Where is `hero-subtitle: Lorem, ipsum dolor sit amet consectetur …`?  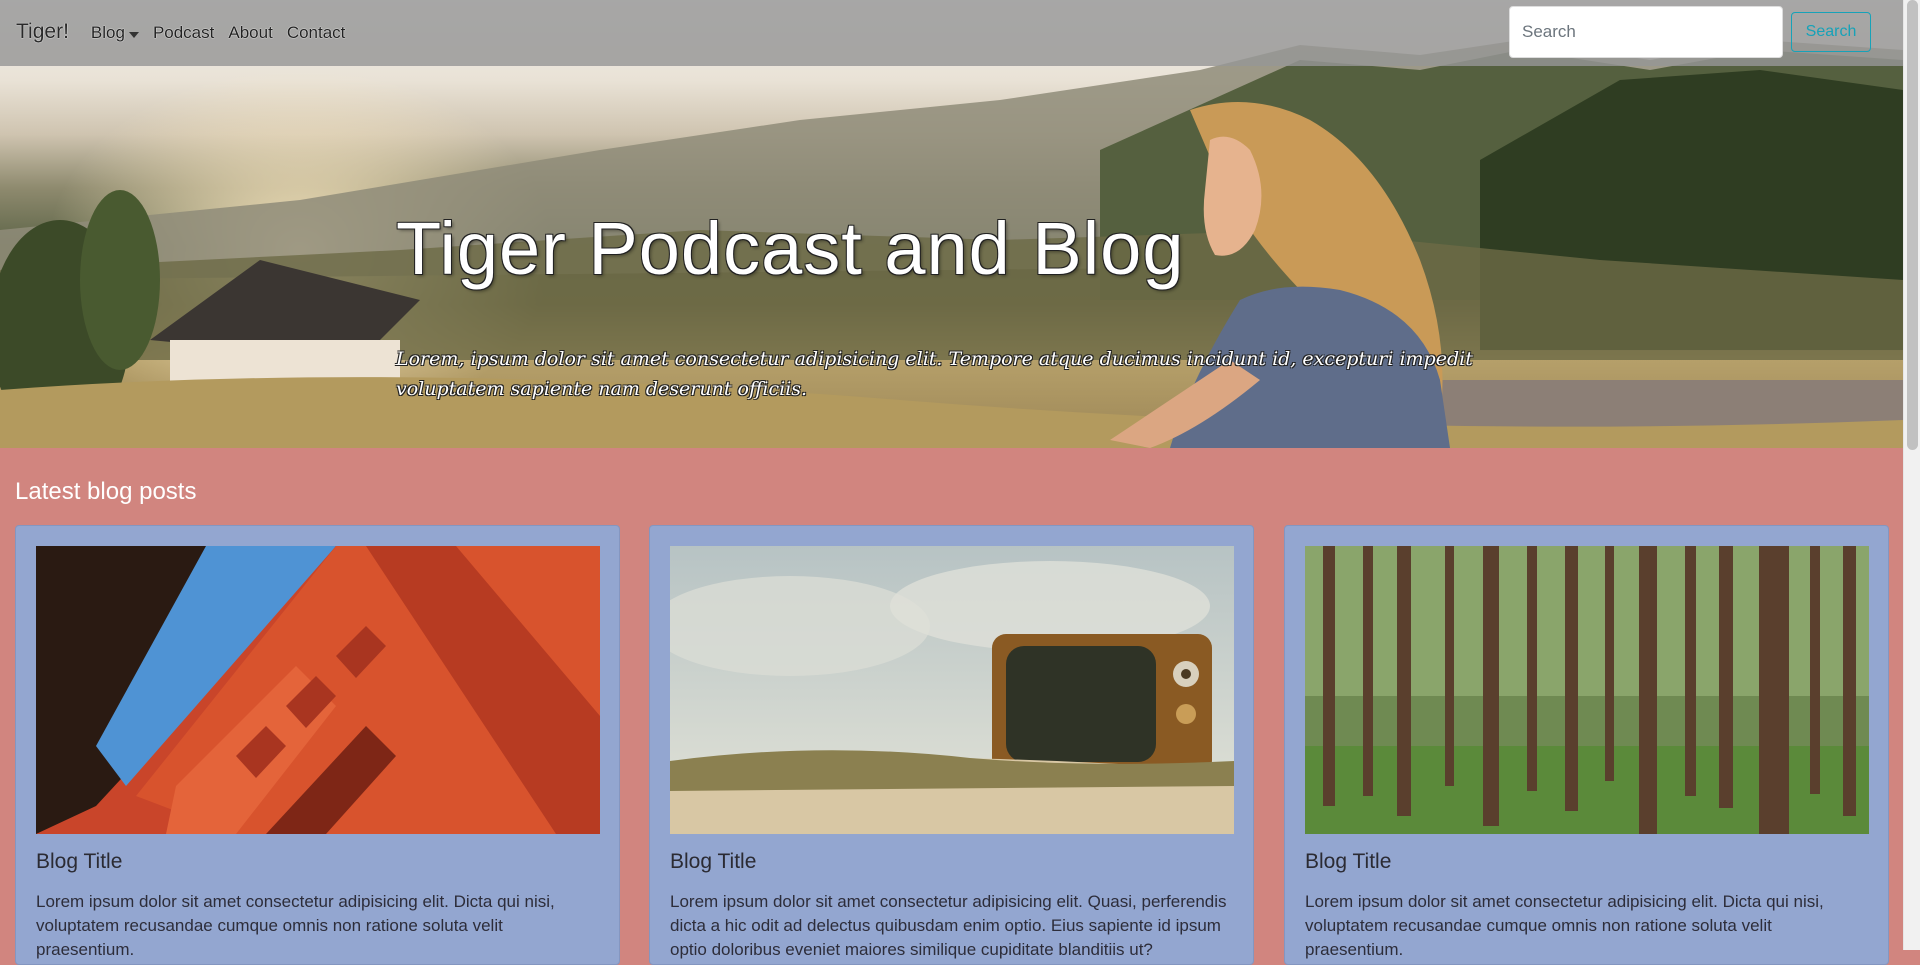 hero-subtitle: Lorem, ipsum dolor sit amet consectetur … is located at coordinates (934, 374).